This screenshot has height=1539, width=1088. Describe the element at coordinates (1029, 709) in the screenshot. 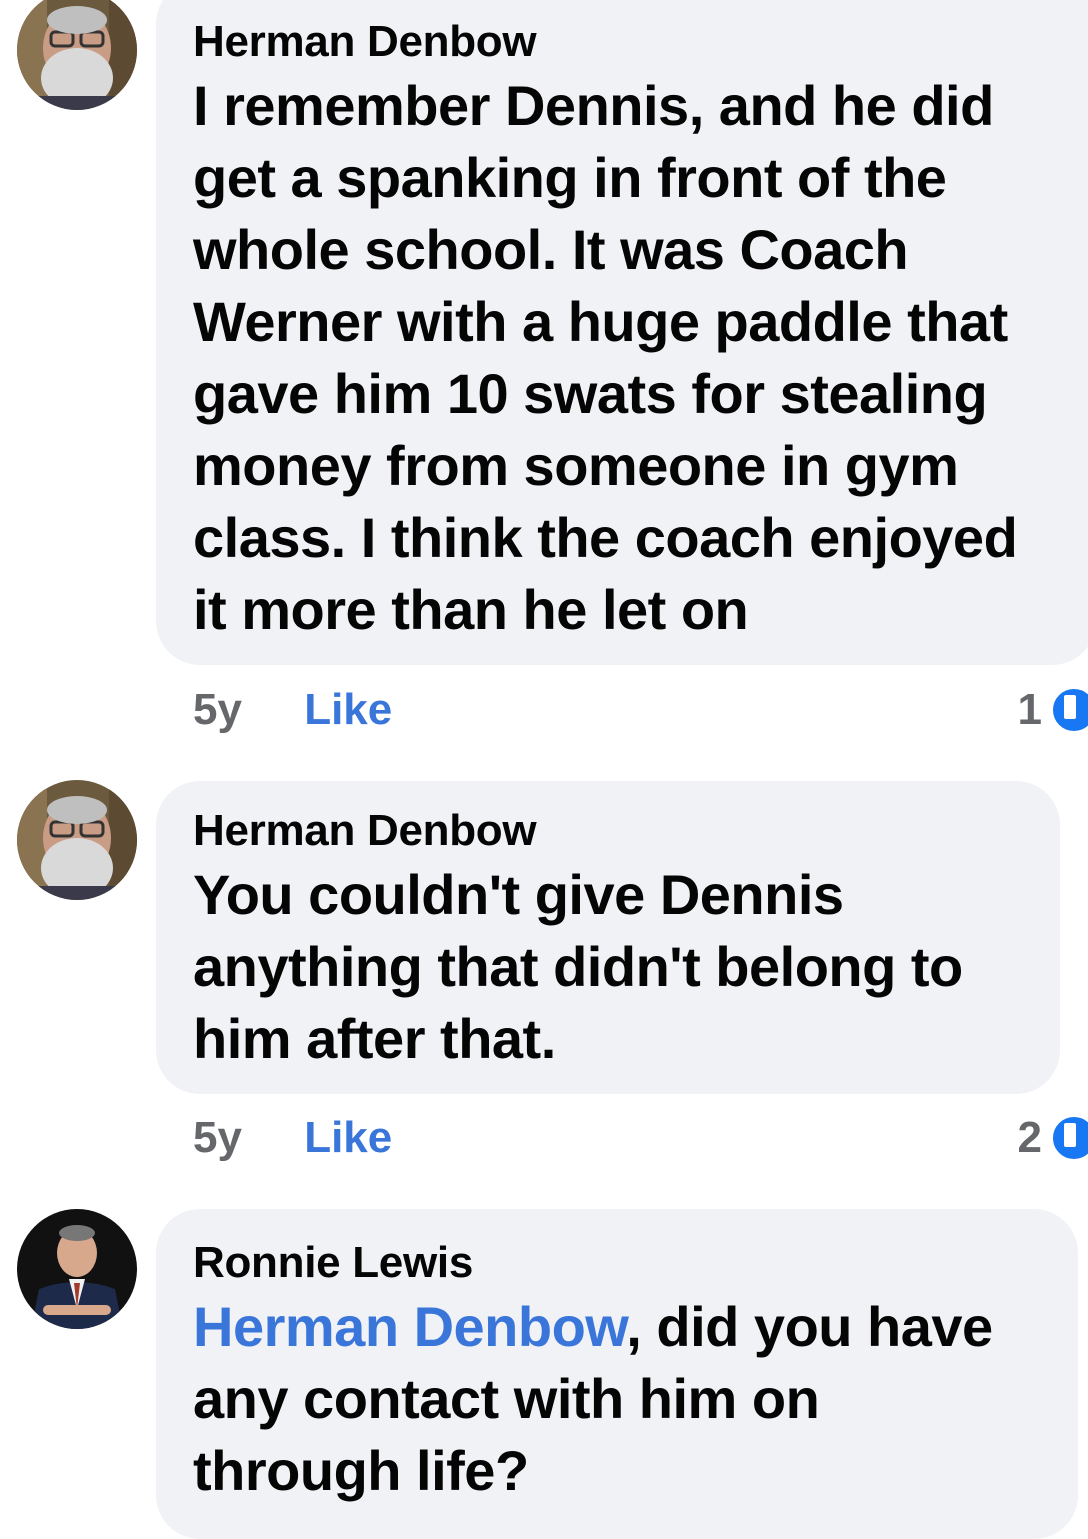

I see `reaction-count: 1` at that location.